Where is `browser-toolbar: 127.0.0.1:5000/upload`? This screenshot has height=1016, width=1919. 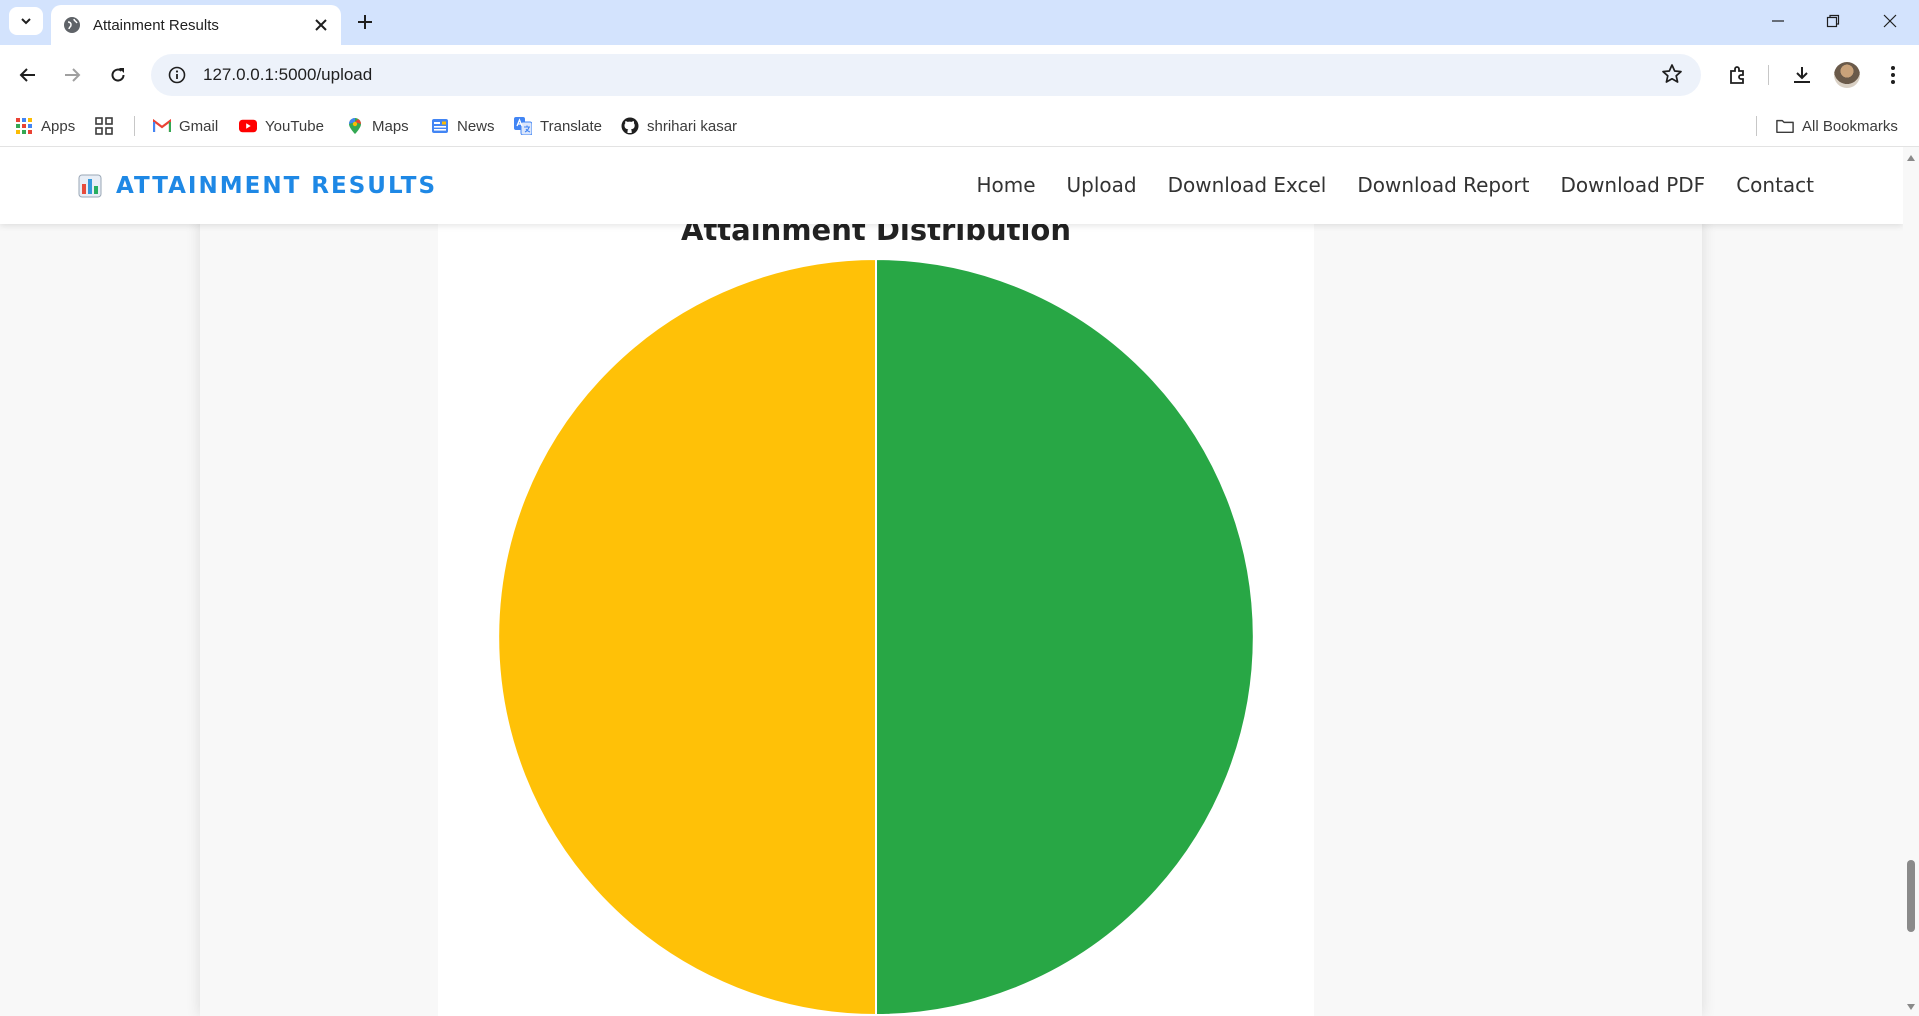 browser-toolbar: 127.0.0.1:5000/upload is located at coordinates (959, 75).